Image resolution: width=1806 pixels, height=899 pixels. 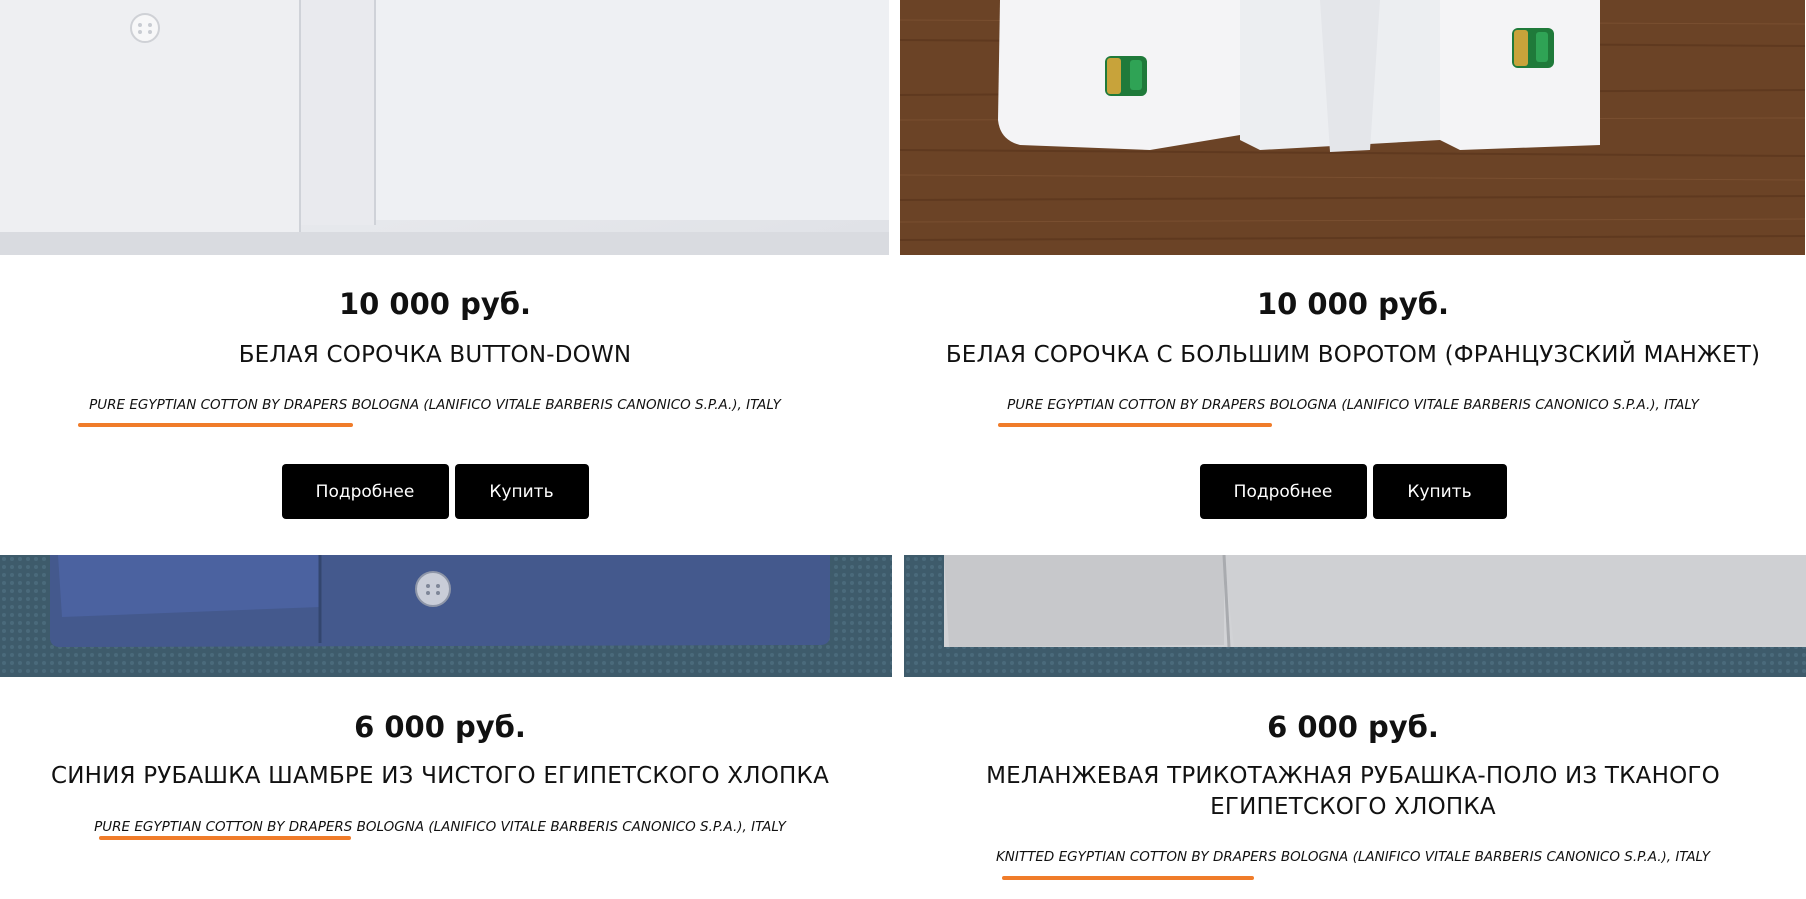 What do you see at coordinates (435, 355) in the screenshot?
I see `product-title: БЕЛАЯ СОРОЧКА BUTTON-DOWN` at bounding box center [435, 355].